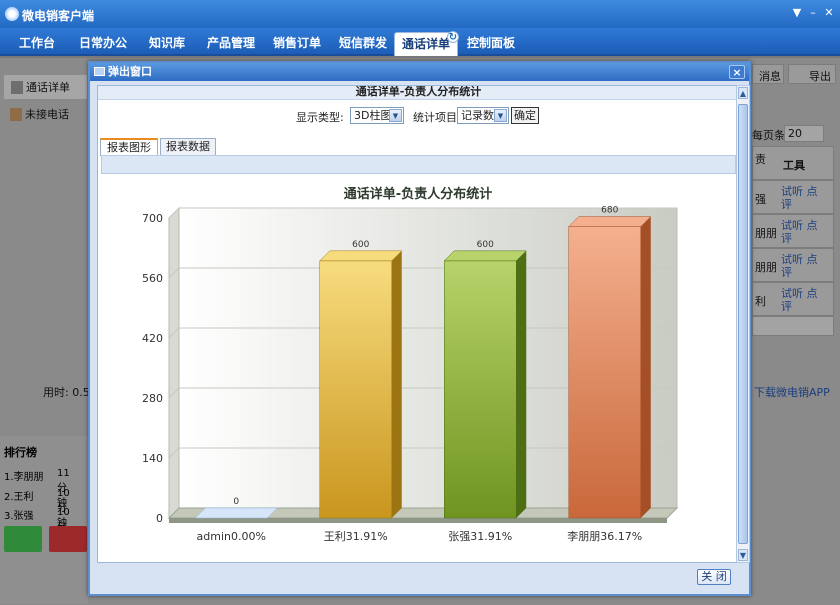 The image size is (840, 605). Describe the element at coordinates (103, 44) in the screenshot. I see `menu-item-daily-office: 日常办公` at that location.